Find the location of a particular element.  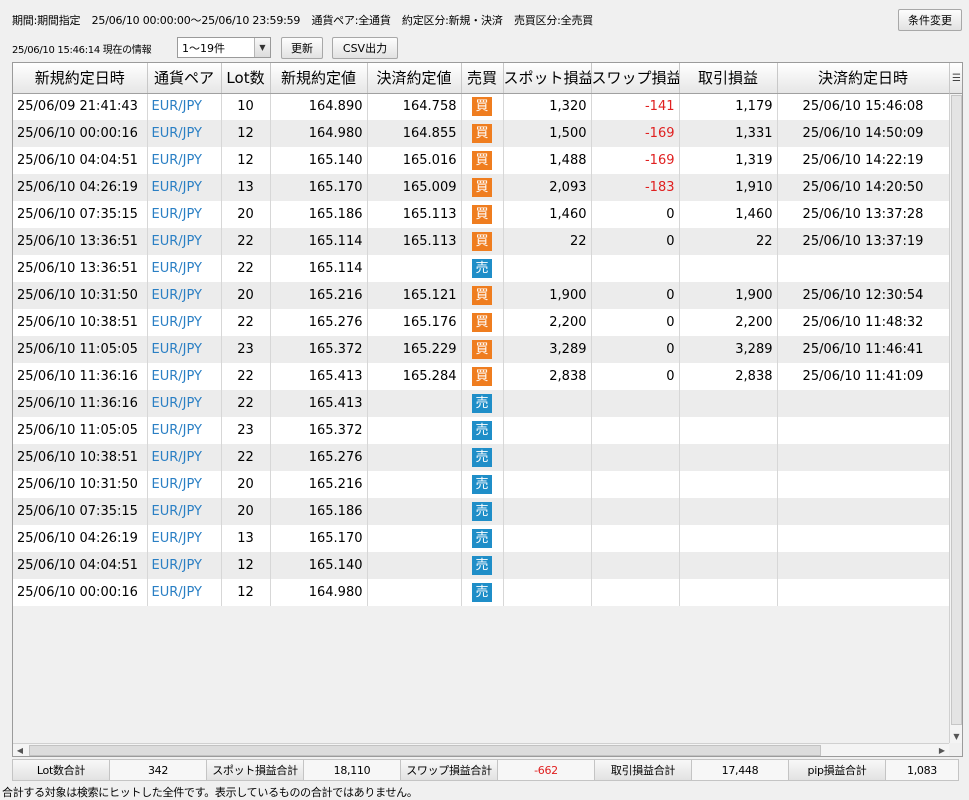

table-row: 25/06/10 00:00:16 EUR/JPY 12 164.980 売 is located at coordinates (481, 592).